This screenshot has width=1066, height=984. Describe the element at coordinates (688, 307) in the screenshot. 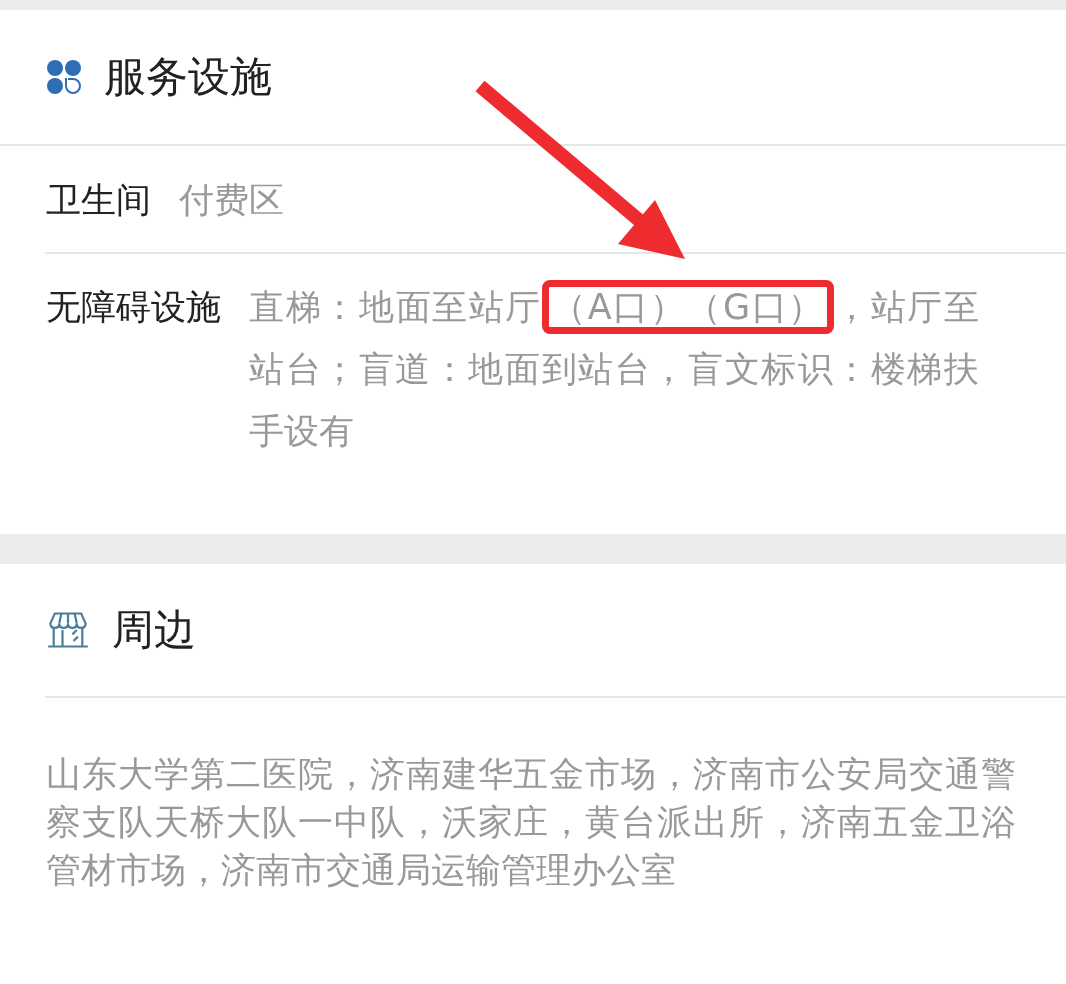

I see `highlight-box: （A口）（G口）` at that location.